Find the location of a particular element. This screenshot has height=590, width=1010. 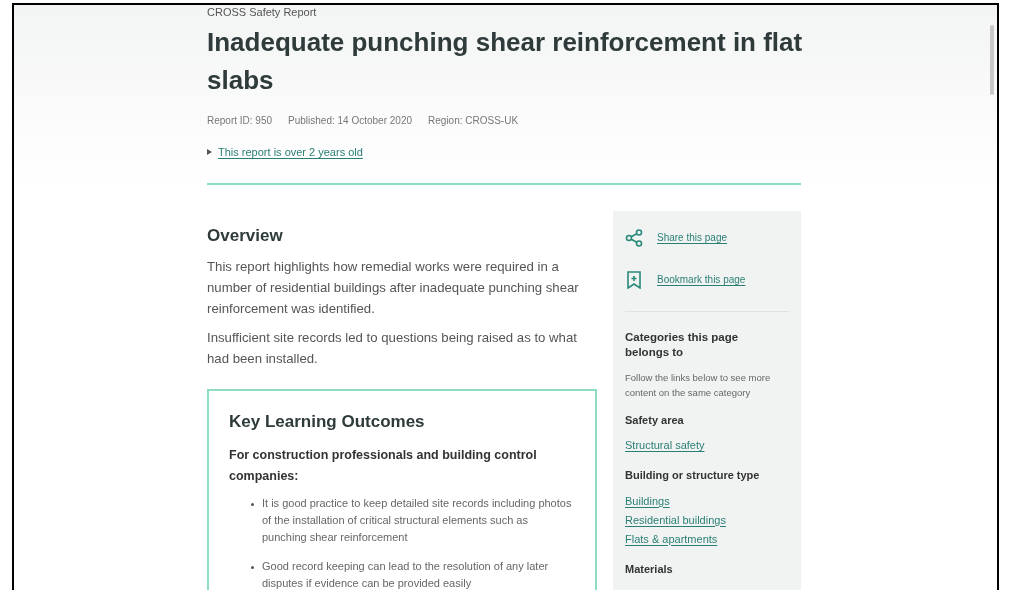

category-group-heading: Safety area is located at coordinates (655, 420).